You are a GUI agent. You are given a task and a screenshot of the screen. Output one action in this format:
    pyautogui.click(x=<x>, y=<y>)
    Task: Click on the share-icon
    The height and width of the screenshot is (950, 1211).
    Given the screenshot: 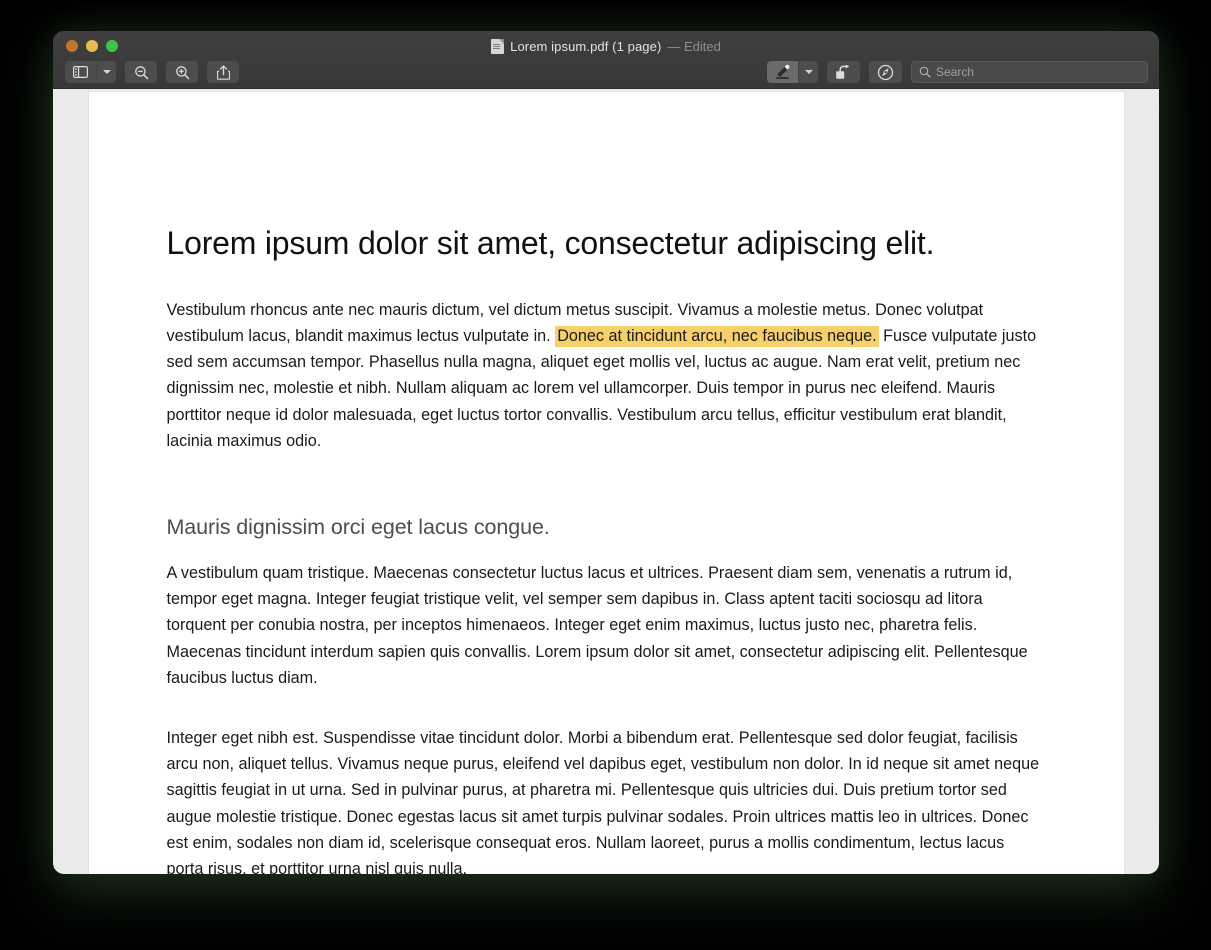 What is the action you would take?
    pyautogui.click(x=223, y=72)
    